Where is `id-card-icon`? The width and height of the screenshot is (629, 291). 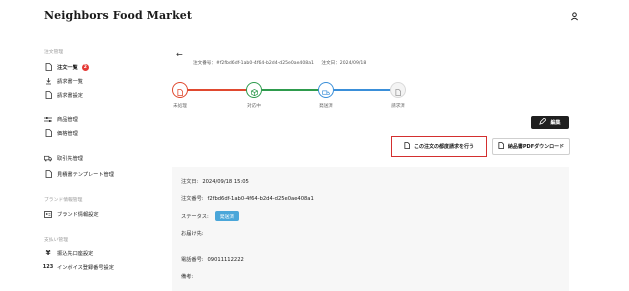 id-card-icon is located at coordinates (48, 214).